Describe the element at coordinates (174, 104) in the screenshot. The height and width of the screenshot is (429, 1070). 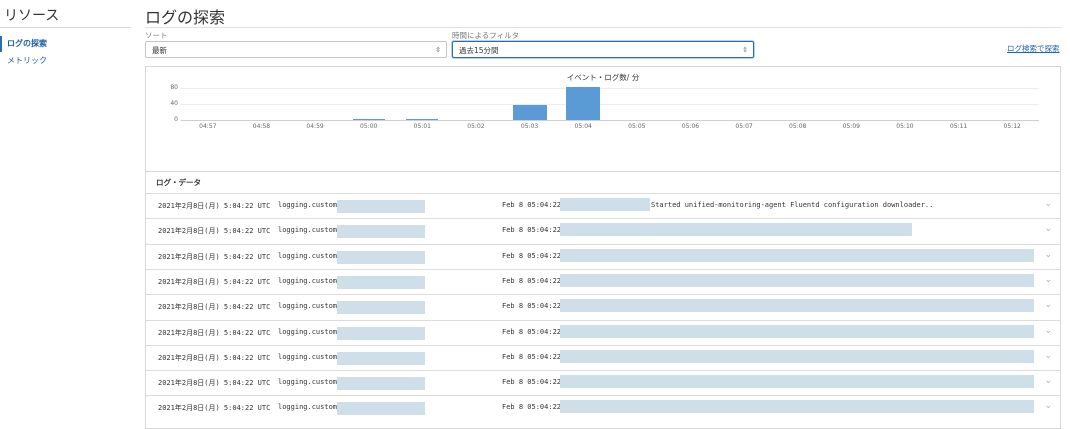
I see `y-tick-label: 40` at that location.